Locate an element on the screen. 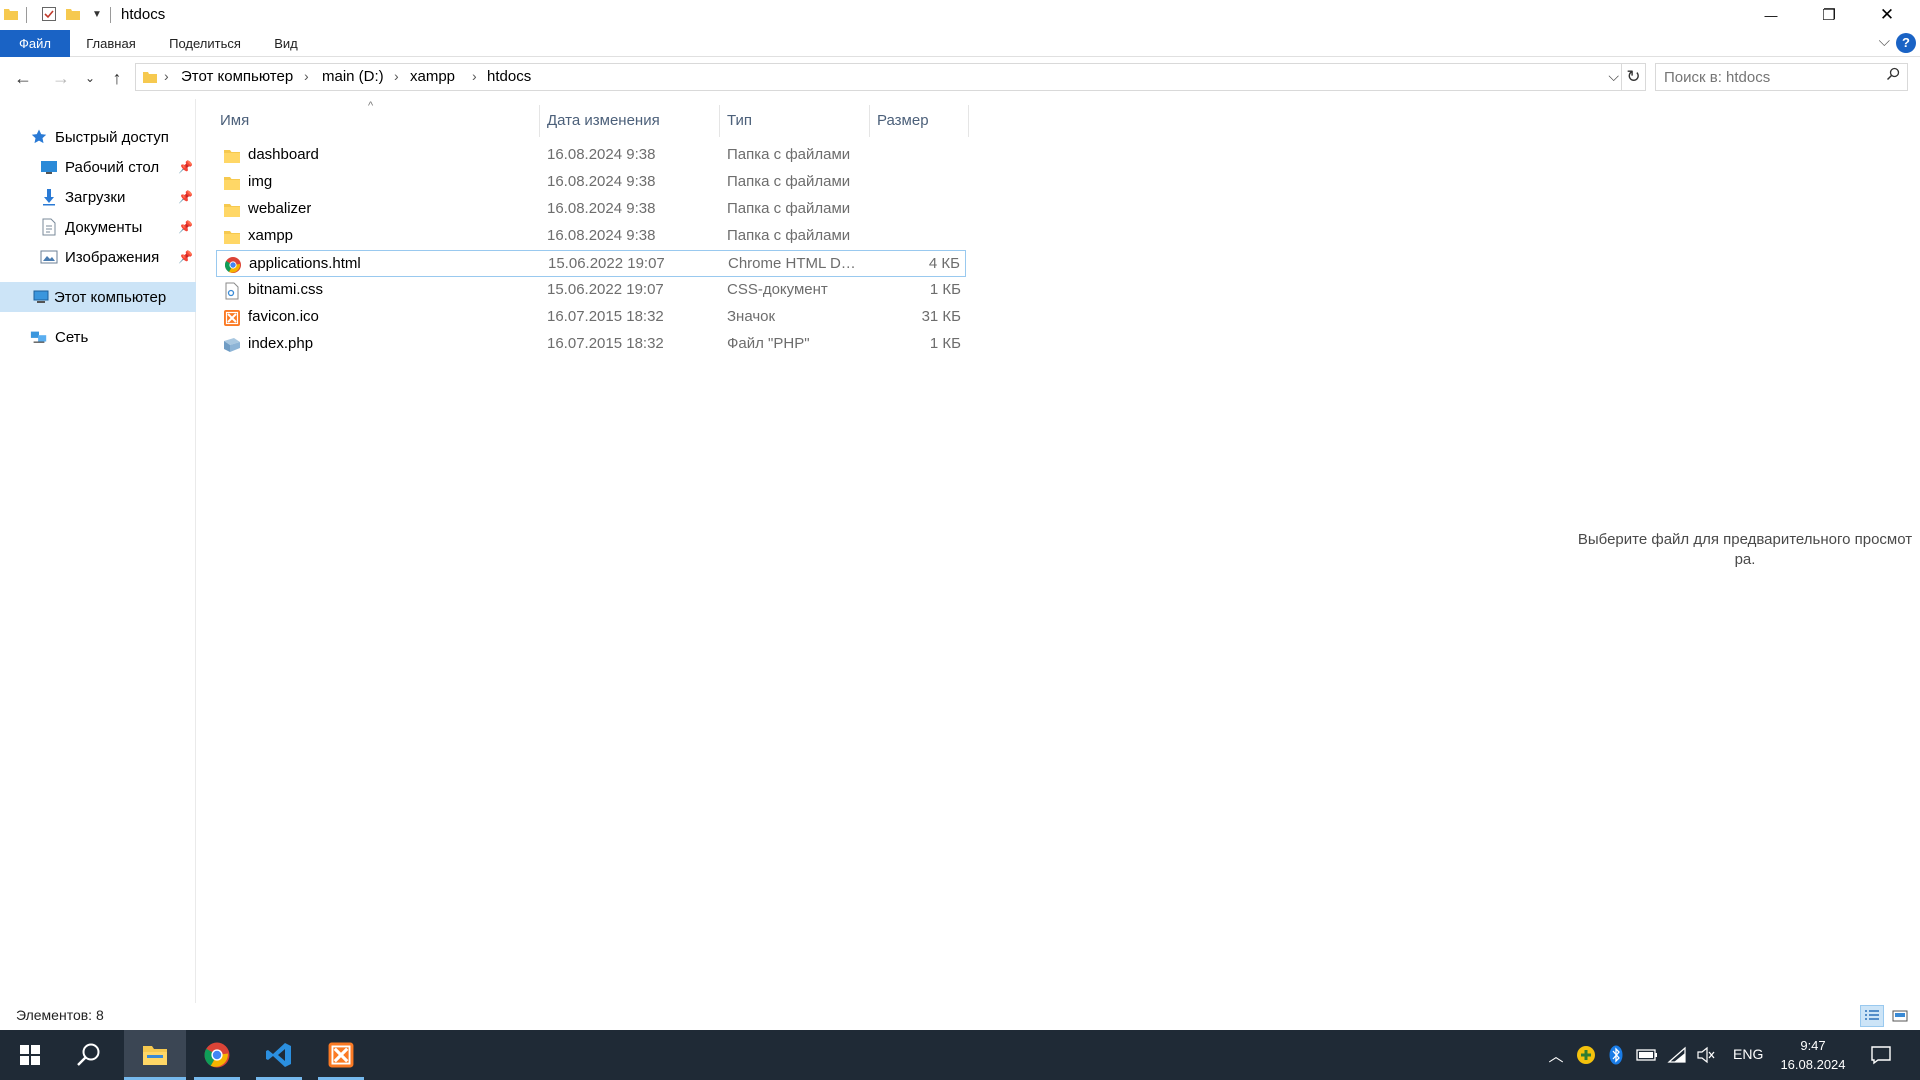 Image resolution: width=1920 pixels, height=1080 pixels. refresh-button: ↻ is located at coordinates (1634, 77).